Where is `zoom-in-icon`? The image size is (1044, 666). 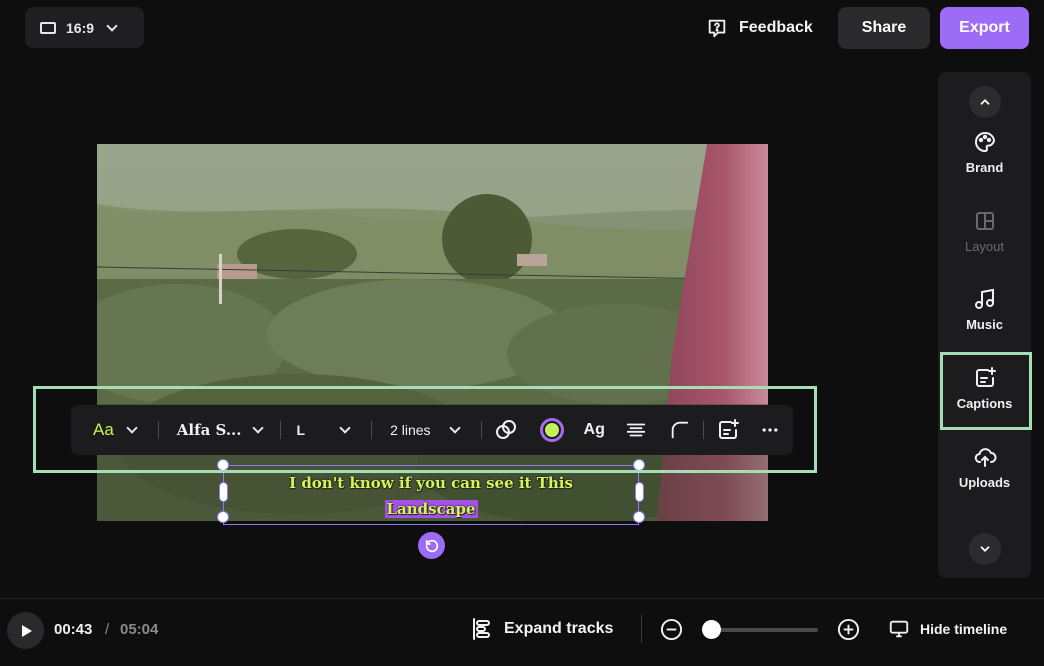
zoom-in-icon is located at coordinates (848, 629).